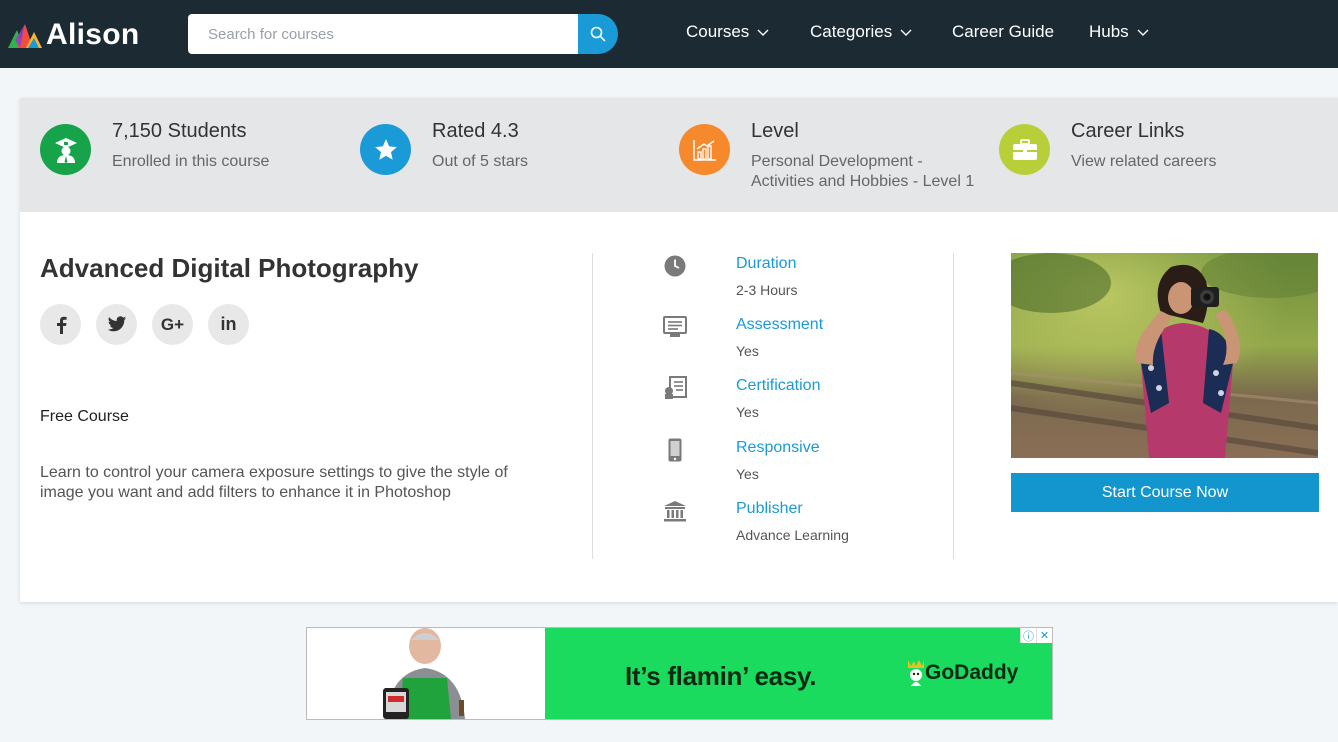  What do you see at coordinates (1109, 31) in the screenshot?
I see `nav-hubs-label: Hubs` at bounding box center [1109, 31].